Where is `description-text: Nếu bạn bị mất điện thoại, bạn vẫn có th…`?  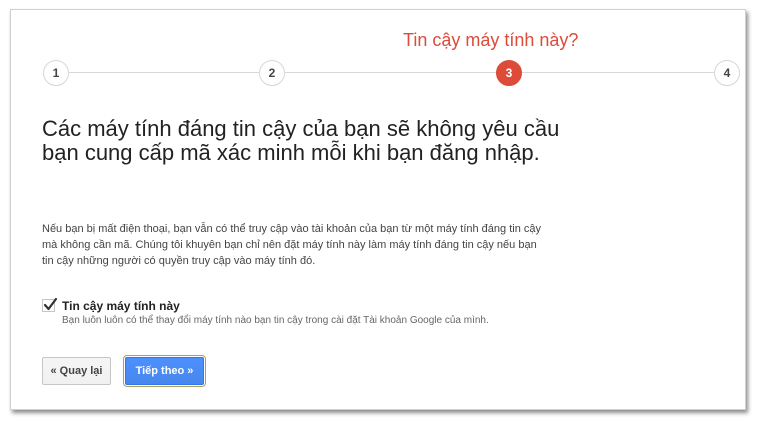
description-text: Nếu bạn bị mất điện thoại, bạn vẫn có th… is located at coordinates (292, 245).